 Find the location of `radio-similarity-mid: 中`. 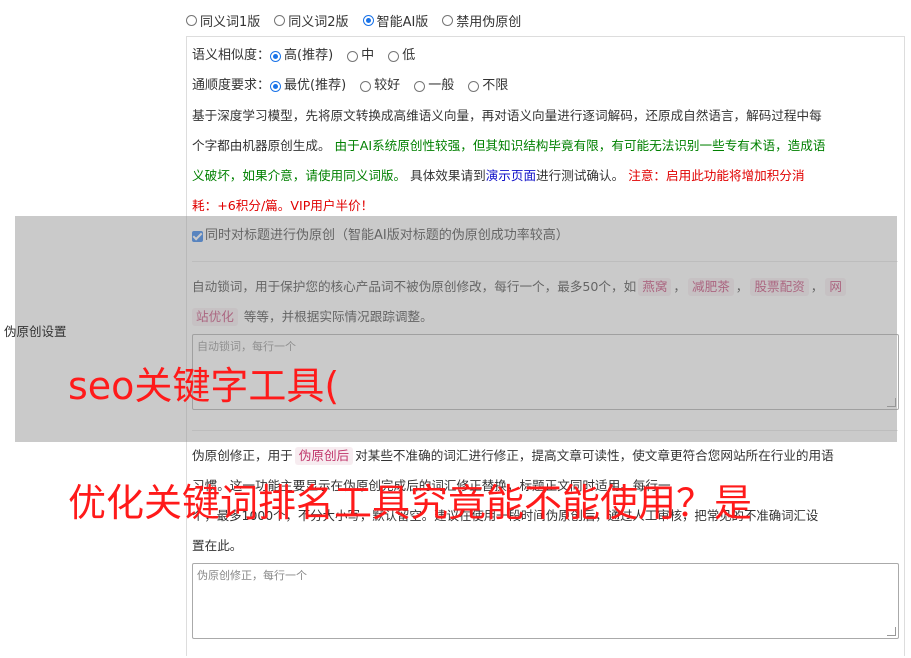

radio-similarity-mid: 中 is located at coordinates (360, 56).